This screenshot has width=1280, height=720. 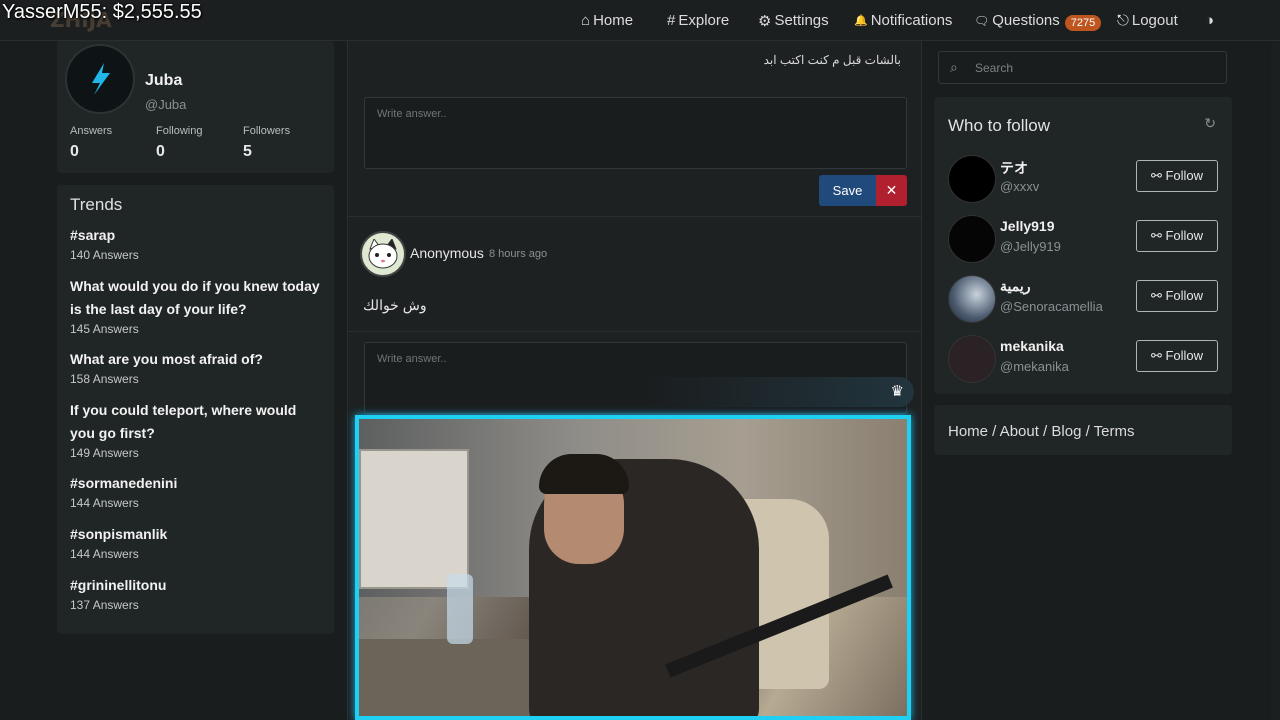 I want to click on cam-hair, so click(x=584, y=474).